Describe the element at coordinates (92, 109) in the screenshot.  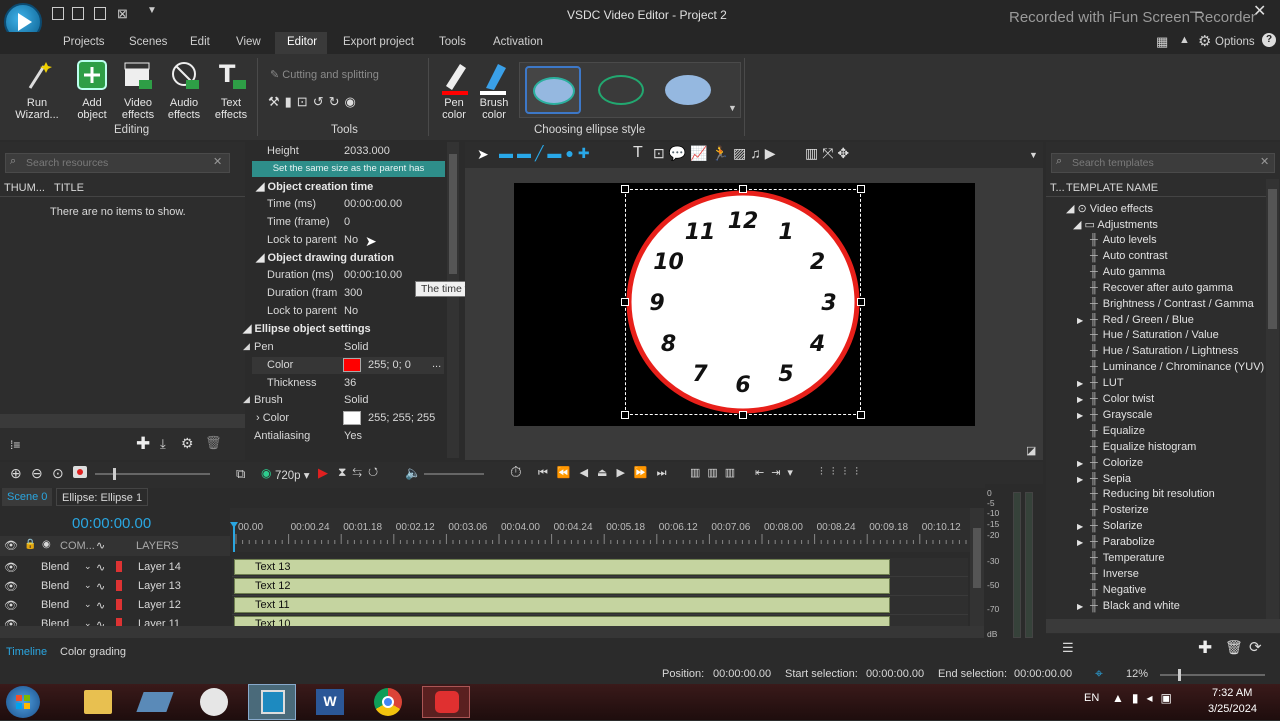
I see `add-object-button: Add object` at that location.